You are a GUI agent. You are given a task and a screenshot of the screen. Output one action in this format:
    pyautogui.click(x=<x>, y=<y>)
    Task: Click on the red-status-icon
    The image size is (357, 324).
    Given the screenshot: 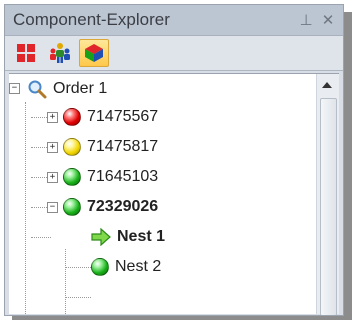 What is the action you would take?
    pyautogui.click(x=72, y=117)
    